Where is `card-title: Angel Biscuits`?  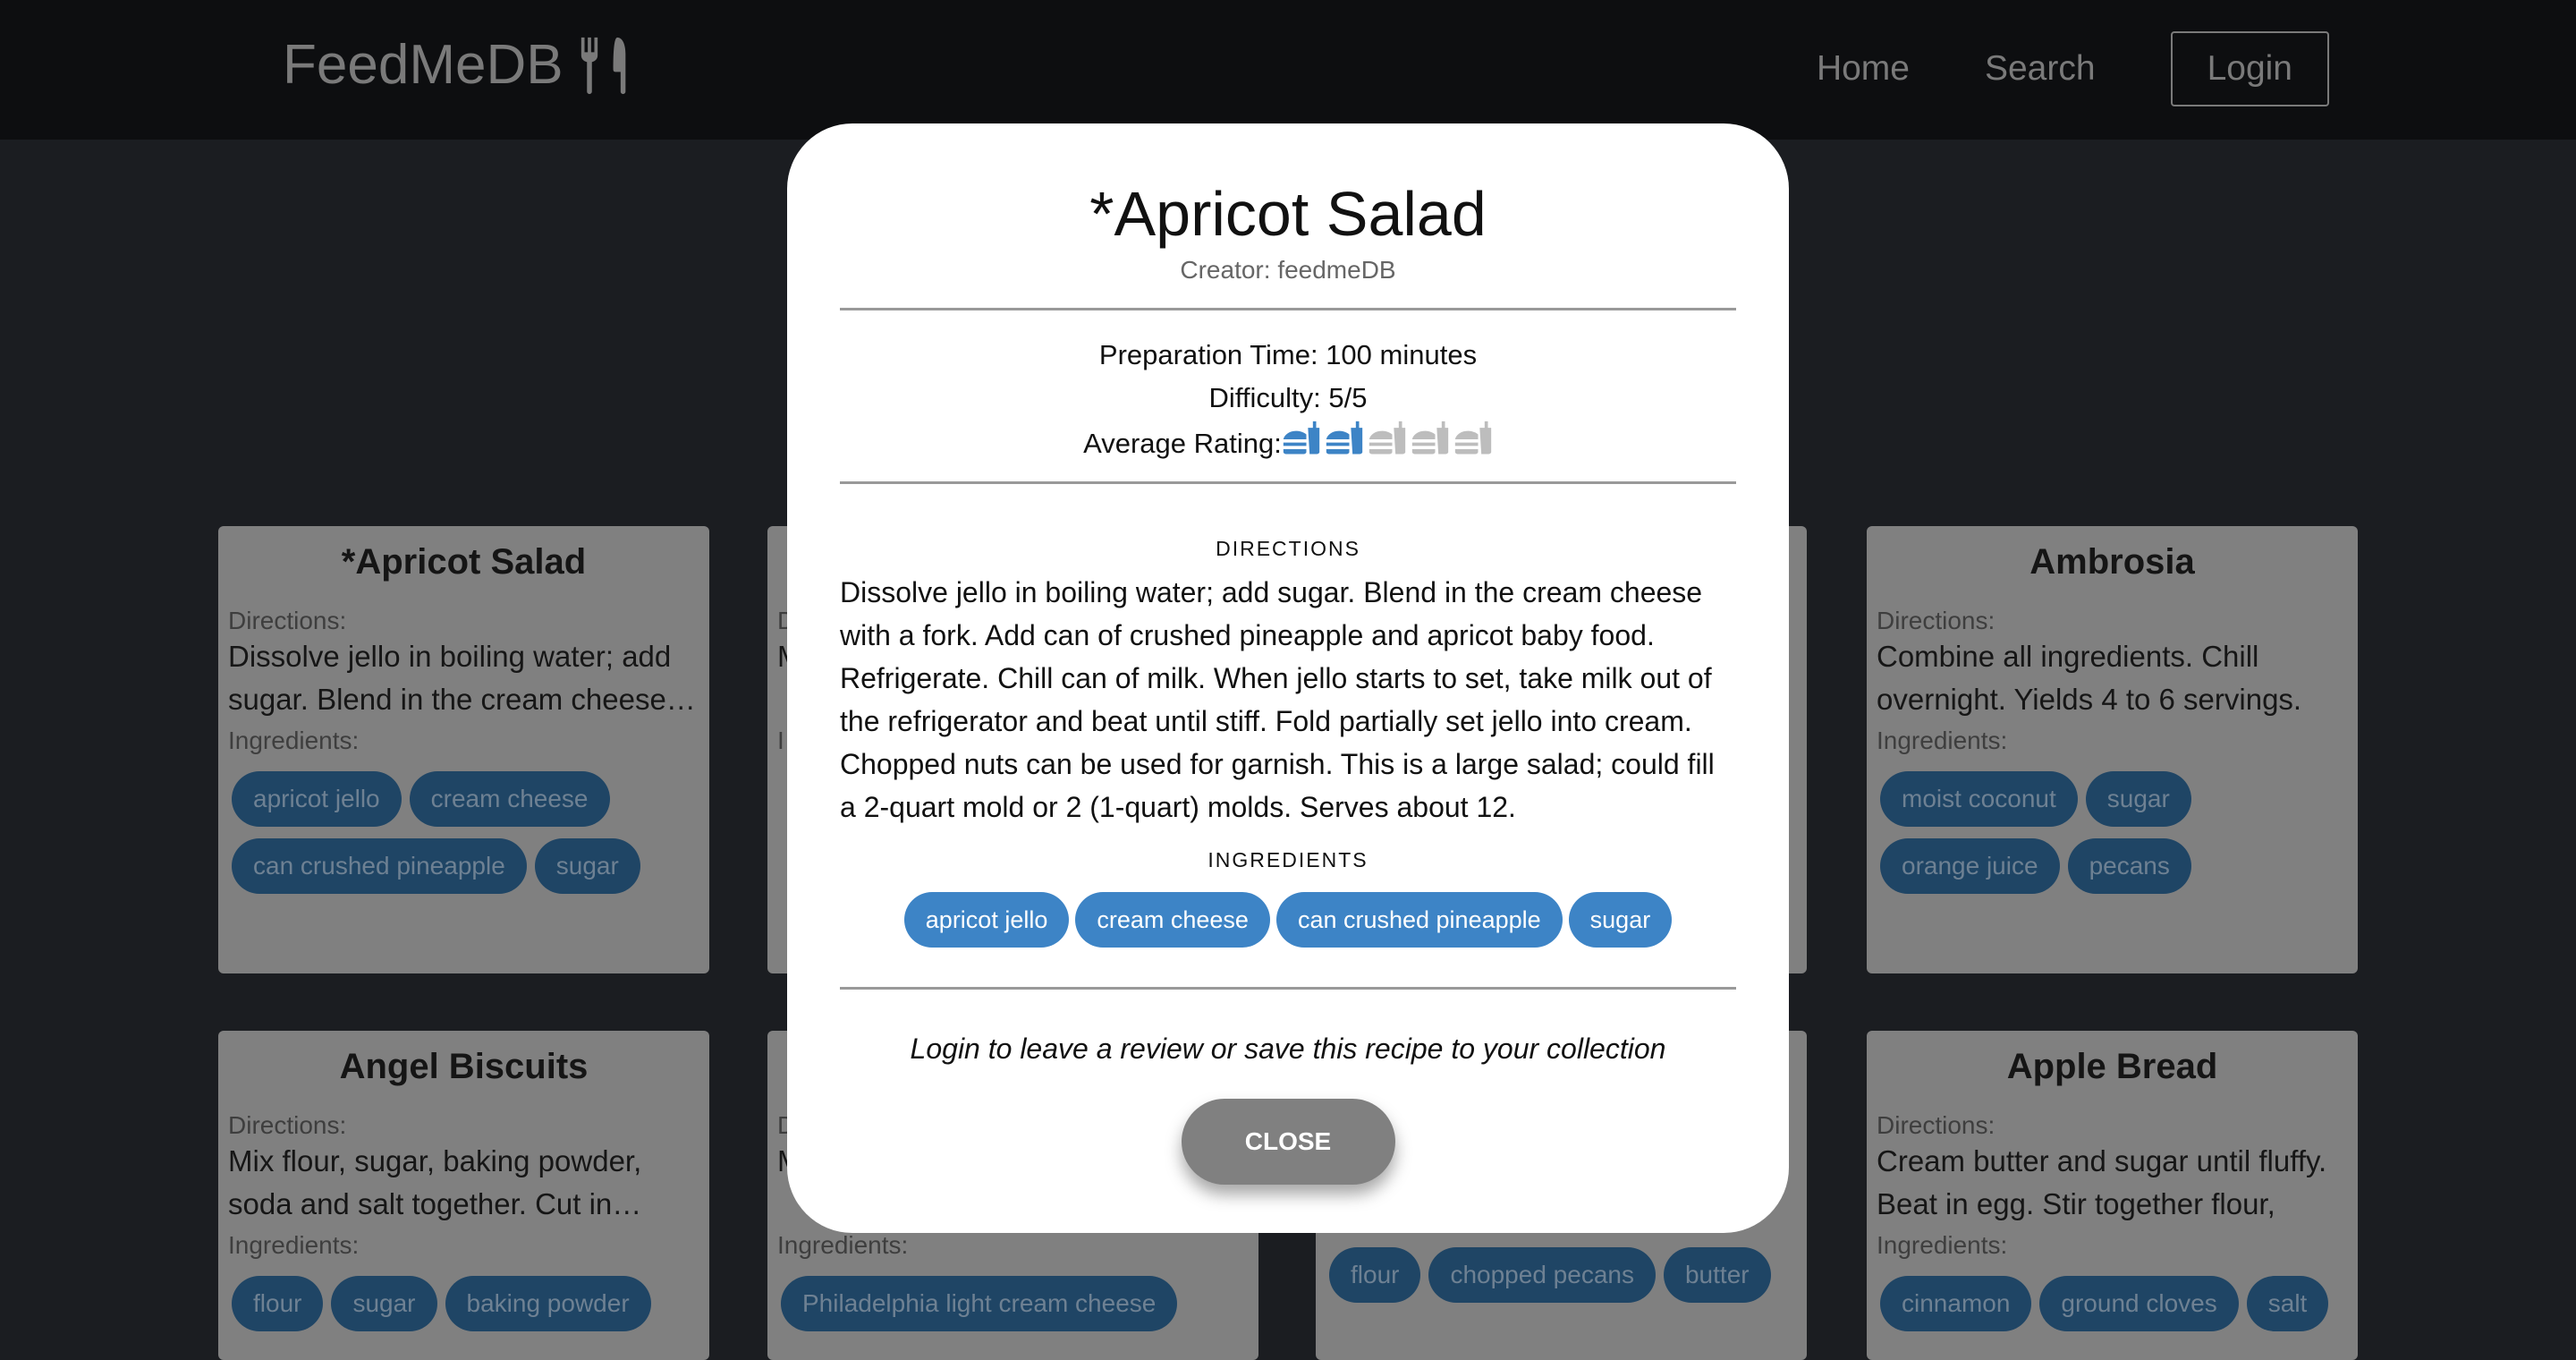
card-title: Angel Biscuits is located at coordinates (464, 1066).